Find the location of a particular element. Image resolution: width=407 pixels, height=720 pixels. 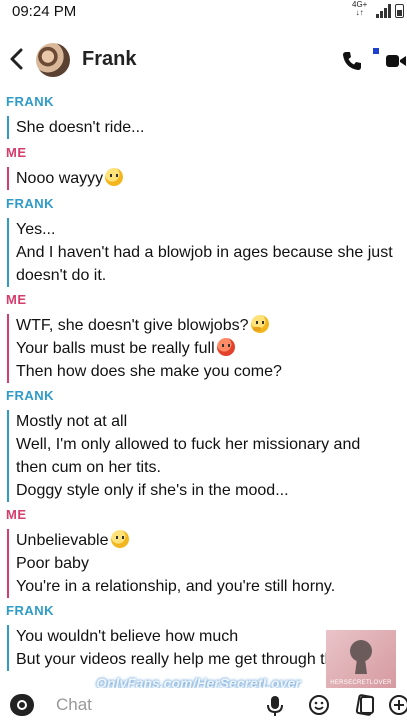

back-chevron-icon is located at coordinates (17, 59).